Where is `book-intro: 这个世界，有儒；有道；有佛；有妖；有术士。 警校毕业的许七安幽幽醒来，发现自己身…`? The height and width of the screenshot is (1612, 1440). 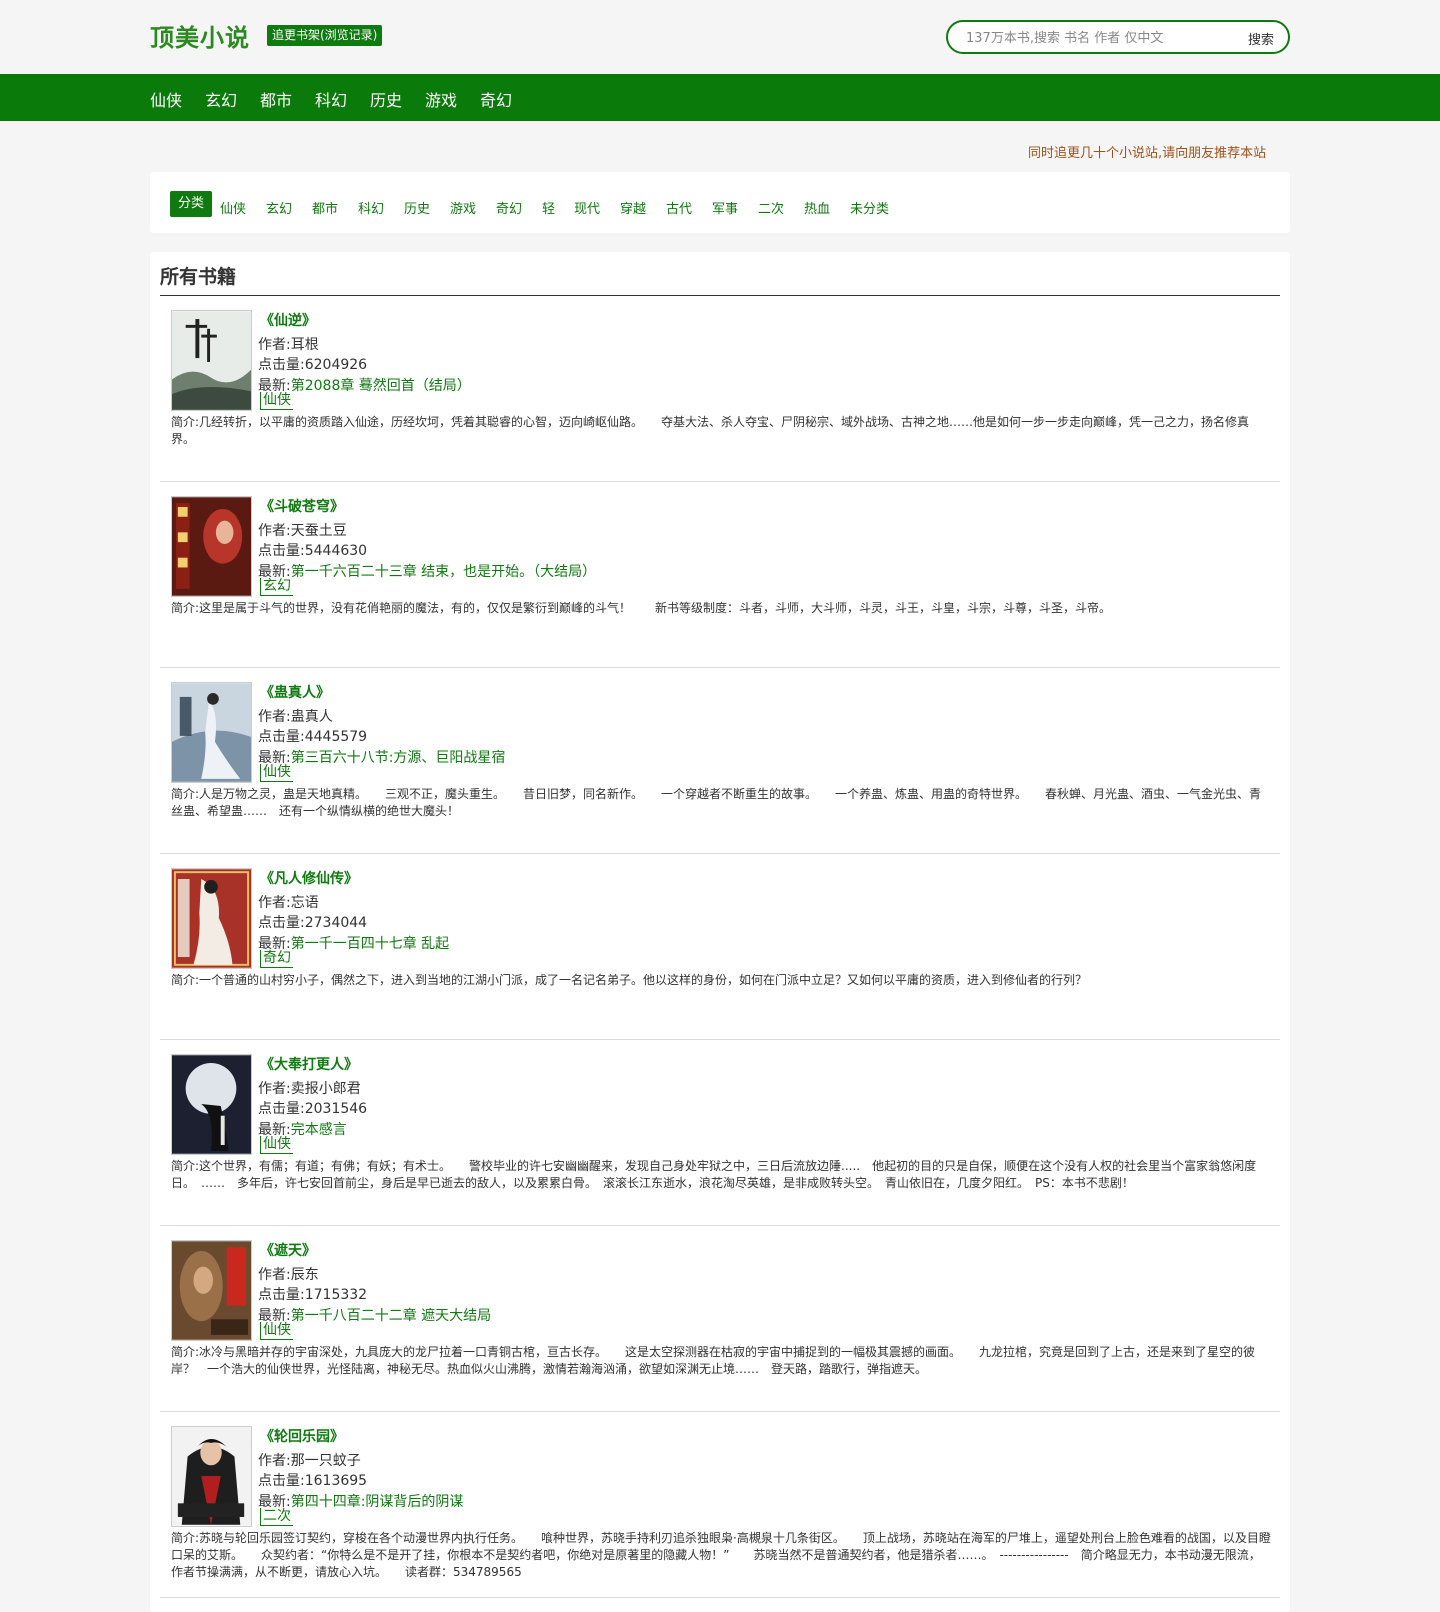 book-intro: 这个世界，有儒；有道；有佛；有妖；有术士。 警校毕业的许七安幽幽醒来，发现自己身… is located at coordinates (714, 1174).